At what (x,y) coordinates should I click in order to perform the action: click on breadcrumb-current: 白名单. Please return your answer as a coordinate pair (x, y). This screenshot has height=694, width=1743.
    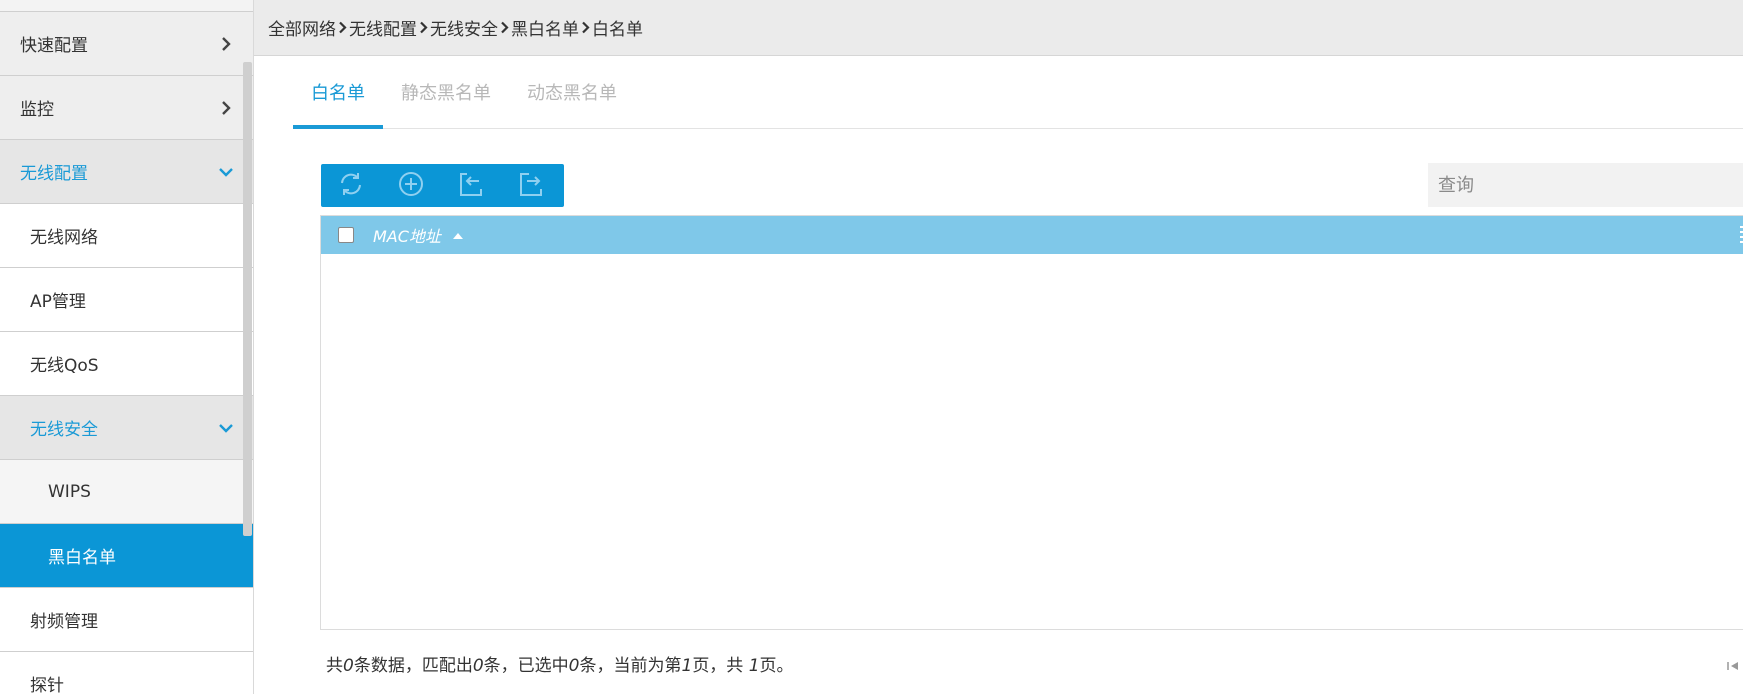
    Looking at the image, I should click on (617, 30).